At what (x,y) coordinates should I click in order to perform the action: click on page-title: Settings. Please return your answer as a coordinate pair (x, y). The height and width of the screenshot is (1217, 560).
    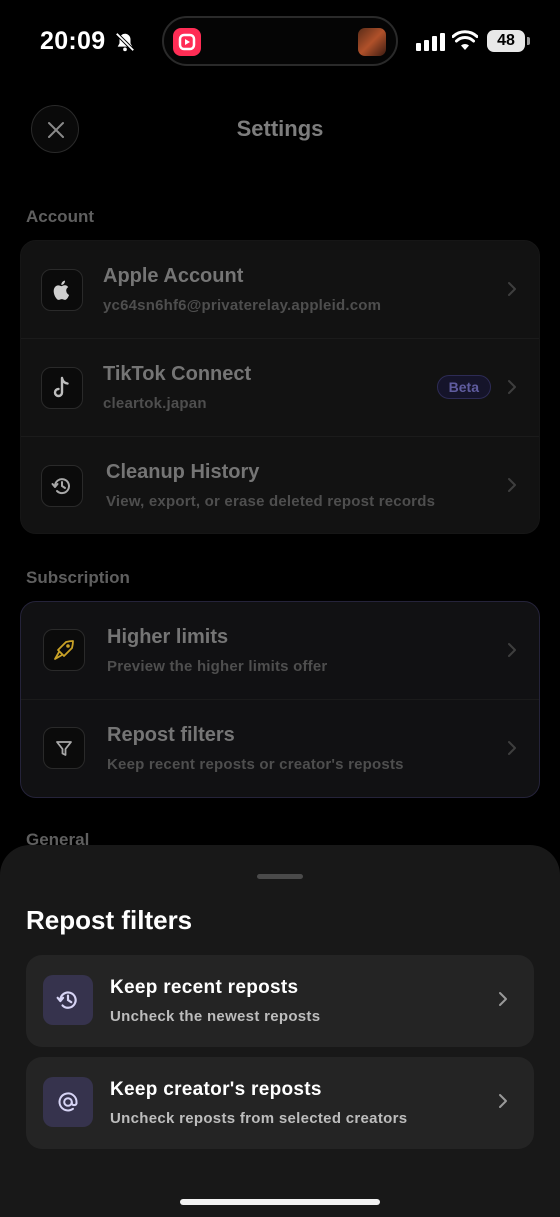
    Looking at the image, I should click on (280, 128).